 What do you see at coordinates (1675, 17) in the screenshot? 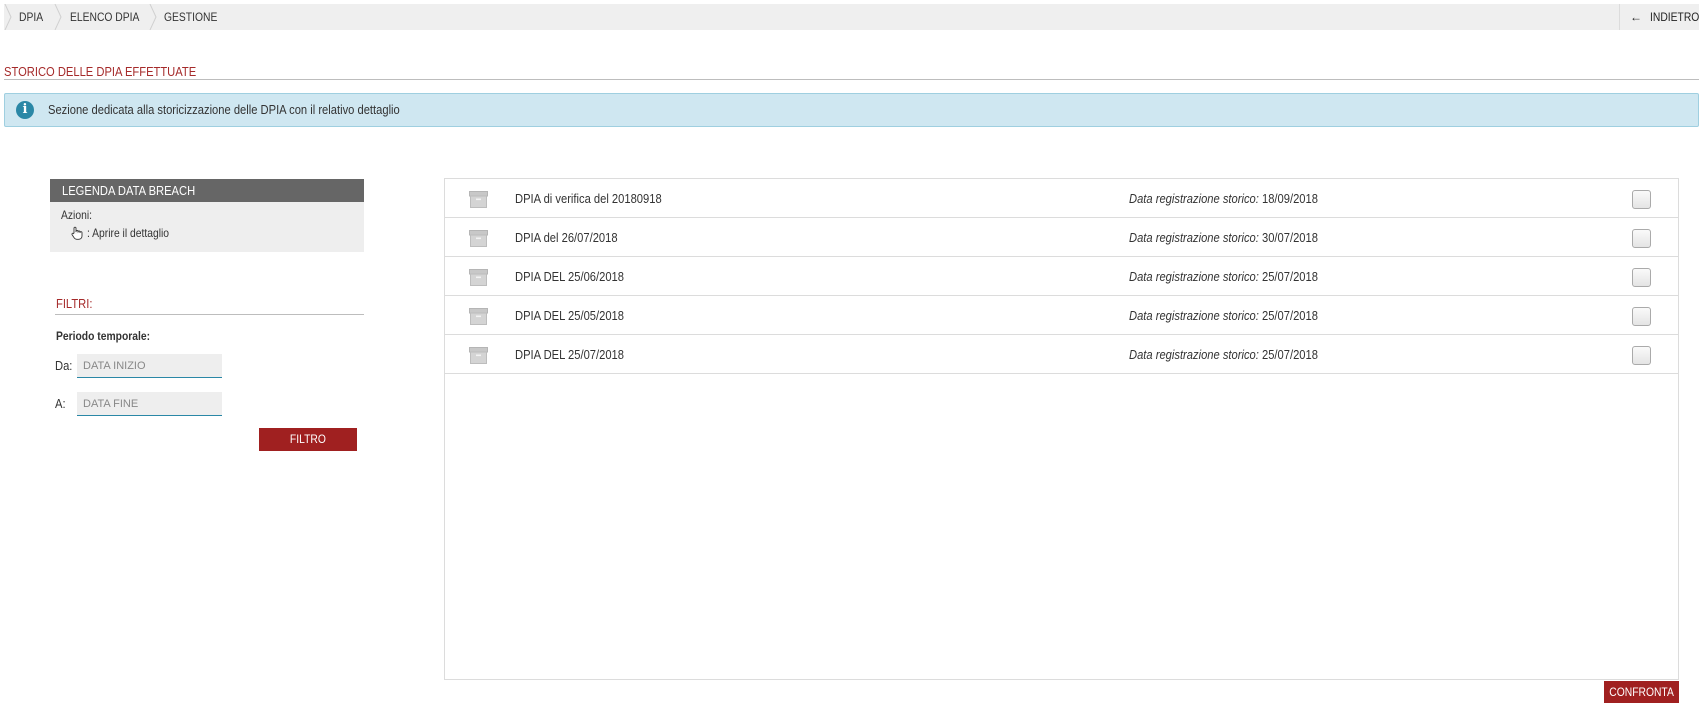
I see `back-label: INDIETRO` at bounding box center [1675, 17].